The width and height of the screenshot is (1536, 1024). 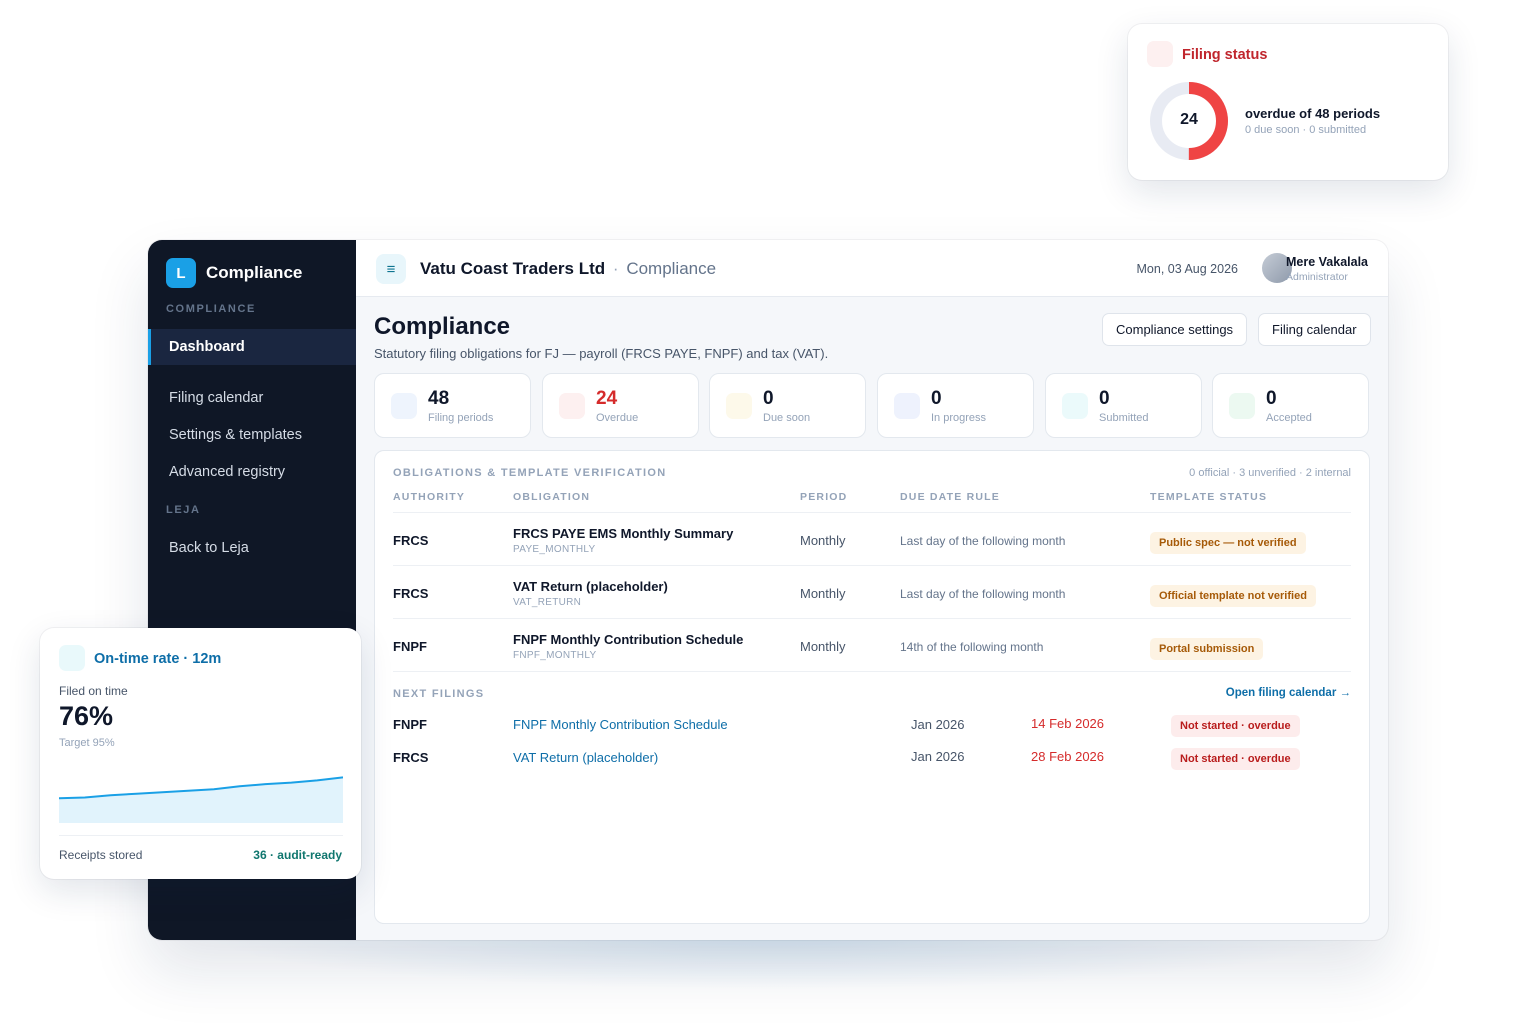 What do you see at coordinates (1290, 405) in the screenshot?
I see `stat-card-accepted: 0 Accepted` at bounding box center [1290, 405].